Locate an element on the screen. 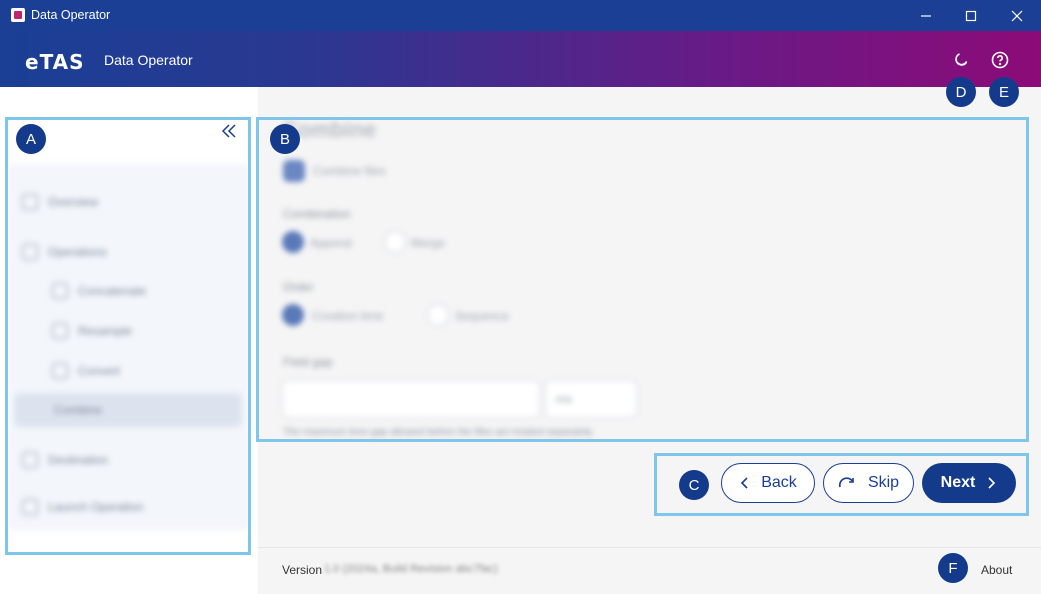 Image resolution: width=1041 pixels, height=594 pixels. maximize-button is located at coordinates (971, 15).